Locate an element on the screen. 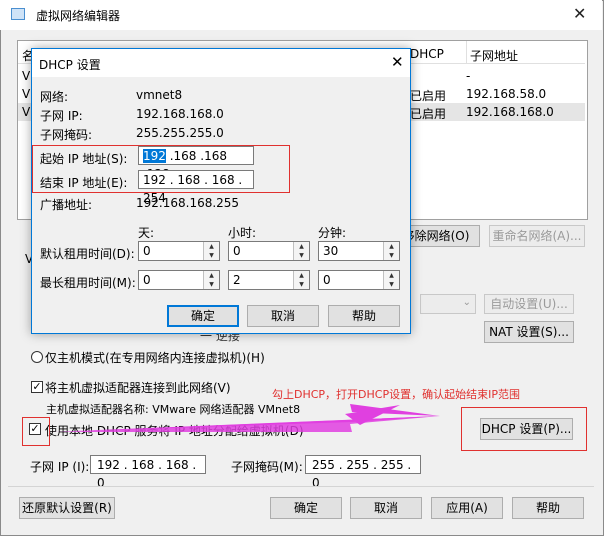  start-ip-selected: 192 is located at coordinates (154, 156).